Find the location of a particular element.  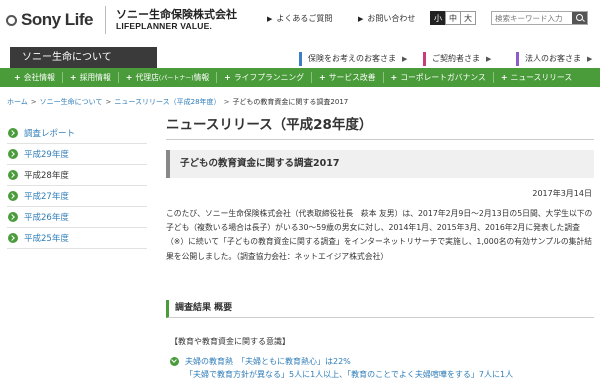

site-logo: Sony Life ソニー生命保険株式会社 LIFEPLANNER VALUE. is located at coordinates (121, 20).